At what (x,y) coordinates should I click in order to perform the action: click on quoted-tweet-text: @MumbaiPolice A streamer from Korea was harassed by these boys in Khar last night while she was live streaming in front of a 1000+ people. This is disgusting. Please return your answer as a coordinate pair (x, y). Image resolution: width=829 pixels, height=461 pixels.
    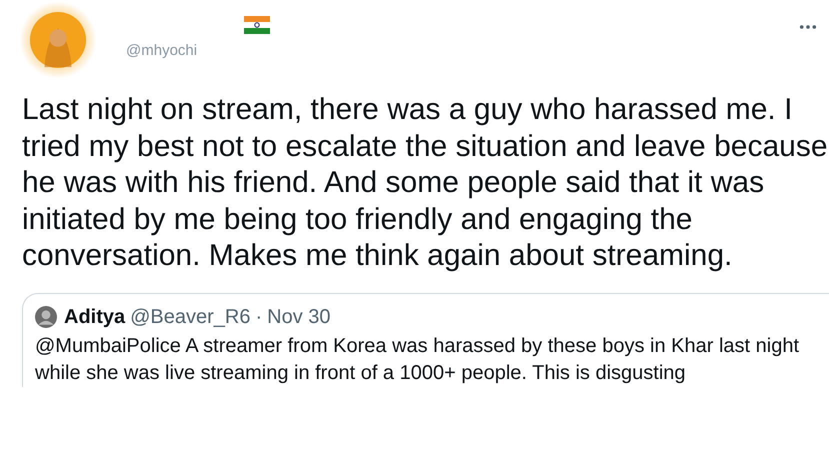
    Looking at the image, I should click on (417, 360).